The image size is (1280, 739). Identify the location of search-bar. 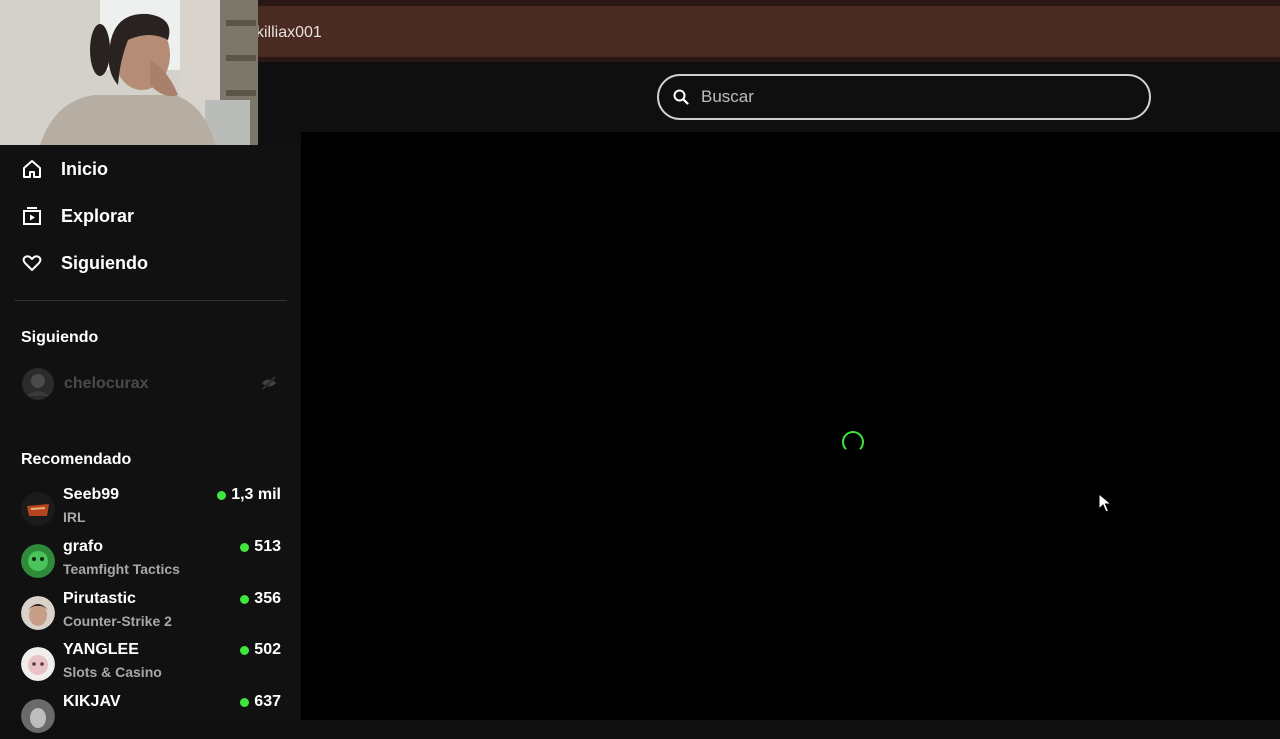
(904, 97).